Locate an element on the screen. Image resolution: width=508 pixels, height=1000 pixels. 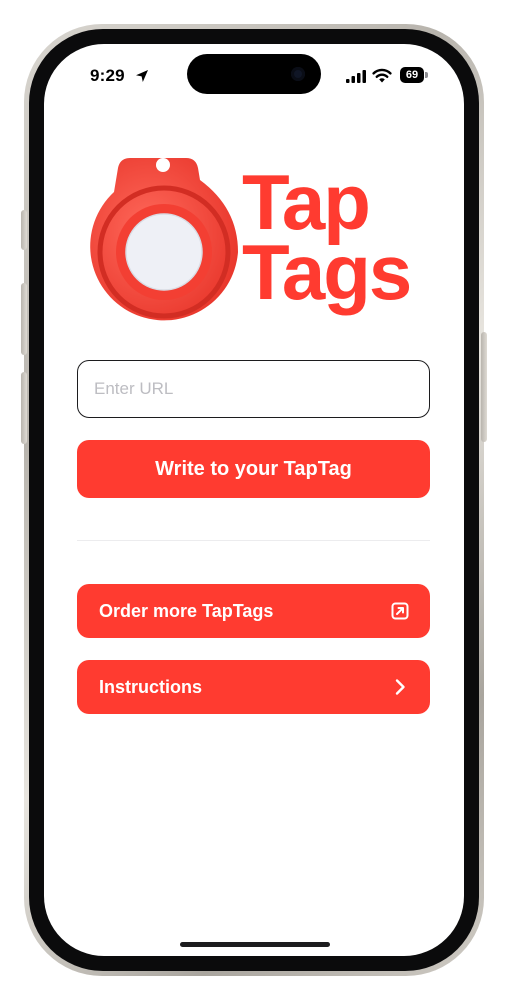
volume-up-button is located at coordinates (24, 319).